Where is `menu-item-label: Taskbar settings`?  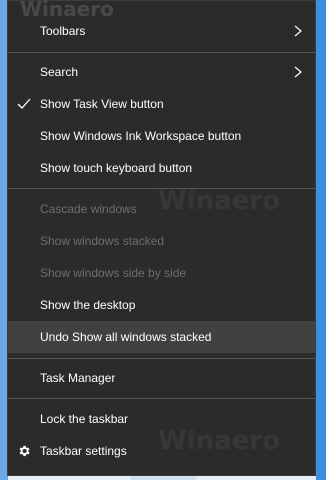
menu-item-label: Taskbar settings is located at coordinates (83, 451).